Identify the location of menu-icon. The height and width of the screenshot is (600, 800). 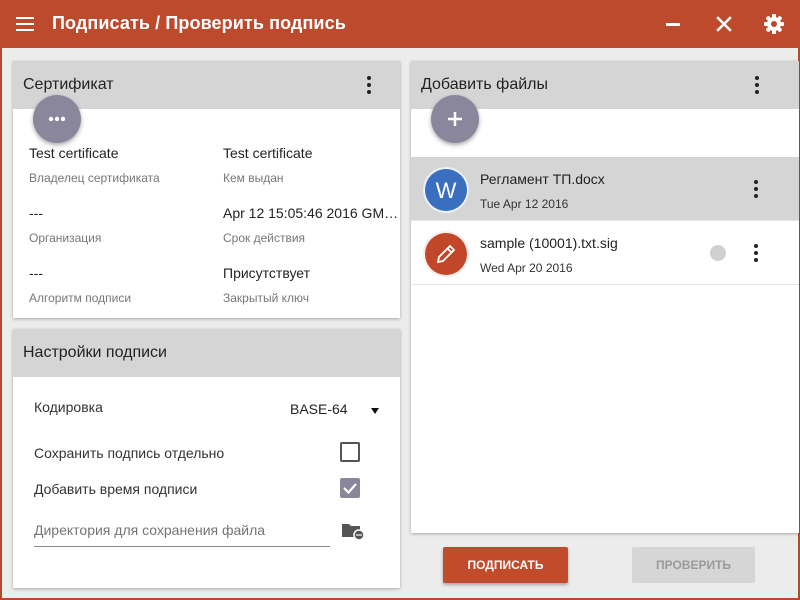
(26, 24).